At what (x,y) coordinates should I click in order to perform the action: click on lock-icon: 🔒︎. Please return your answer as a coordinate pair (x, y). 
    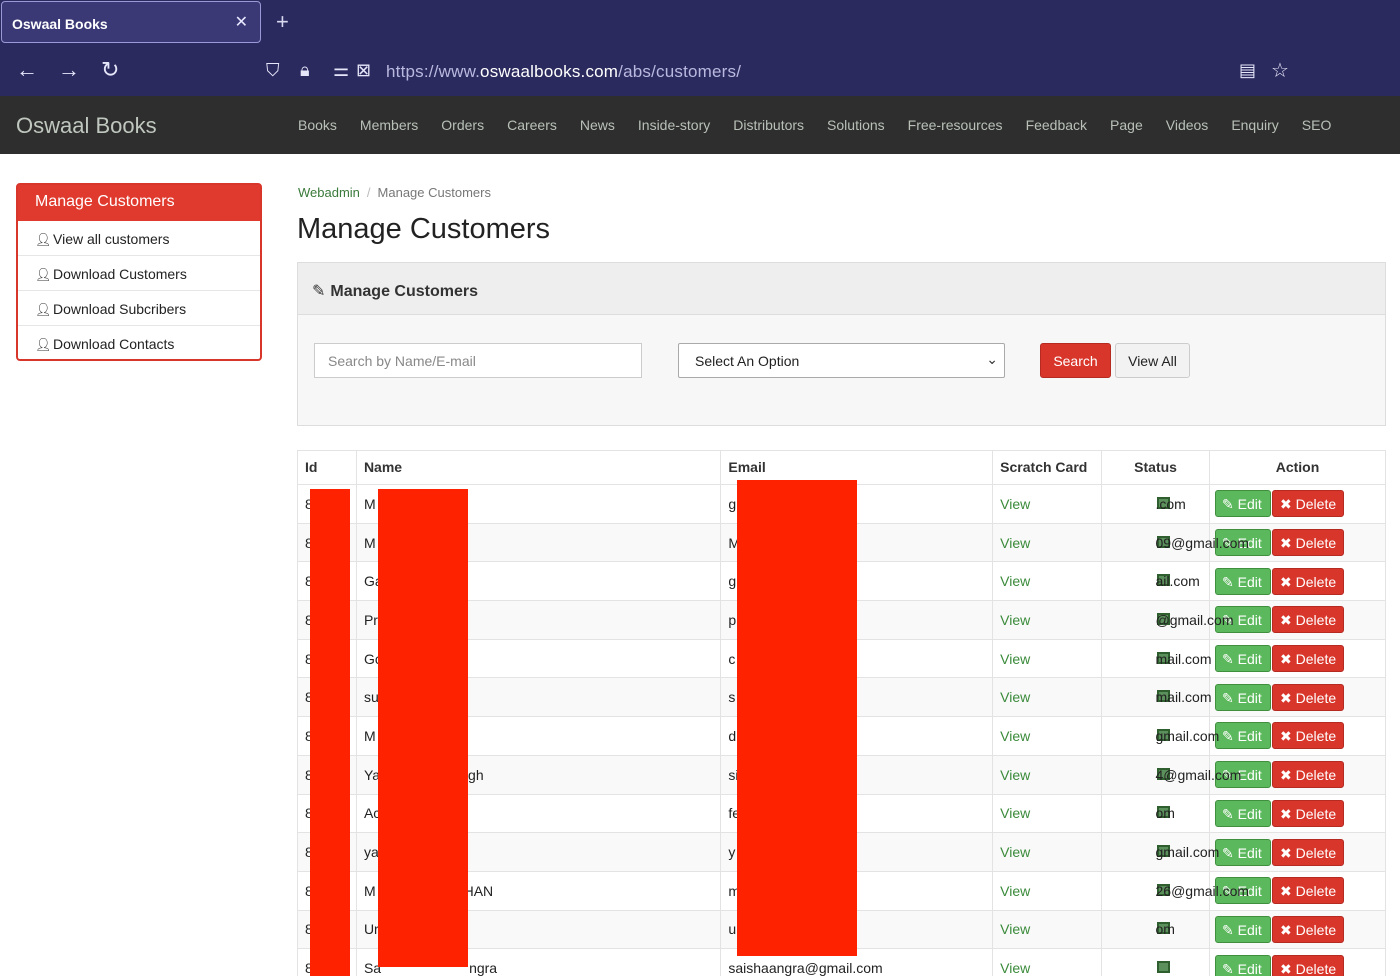
    Looking at the image, I should click on (305, 70).